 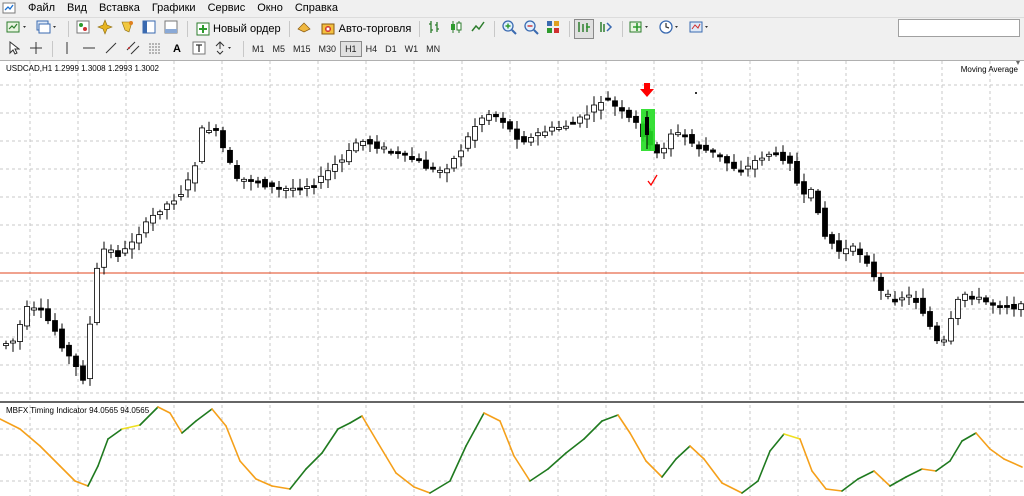 I want to click on autotrading-icon, so click(x=328, y=29).